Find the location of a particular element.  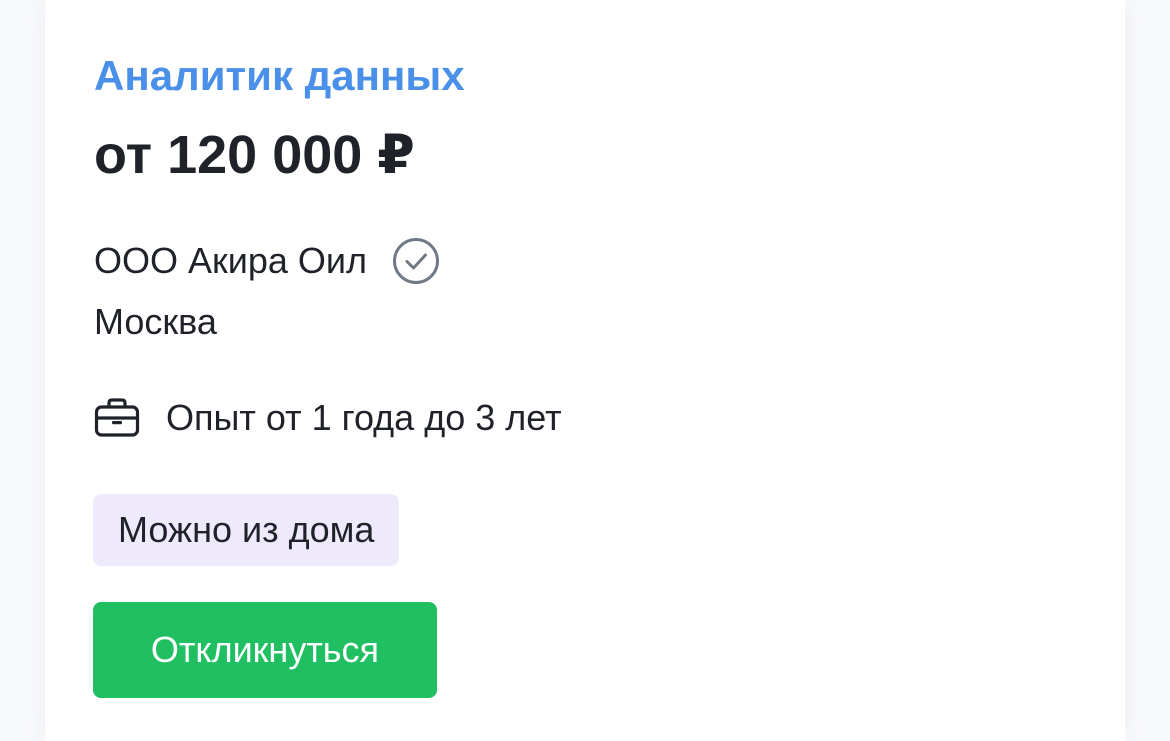

vacancy-title: Аналитик данных is located at coordinates (279, 76).